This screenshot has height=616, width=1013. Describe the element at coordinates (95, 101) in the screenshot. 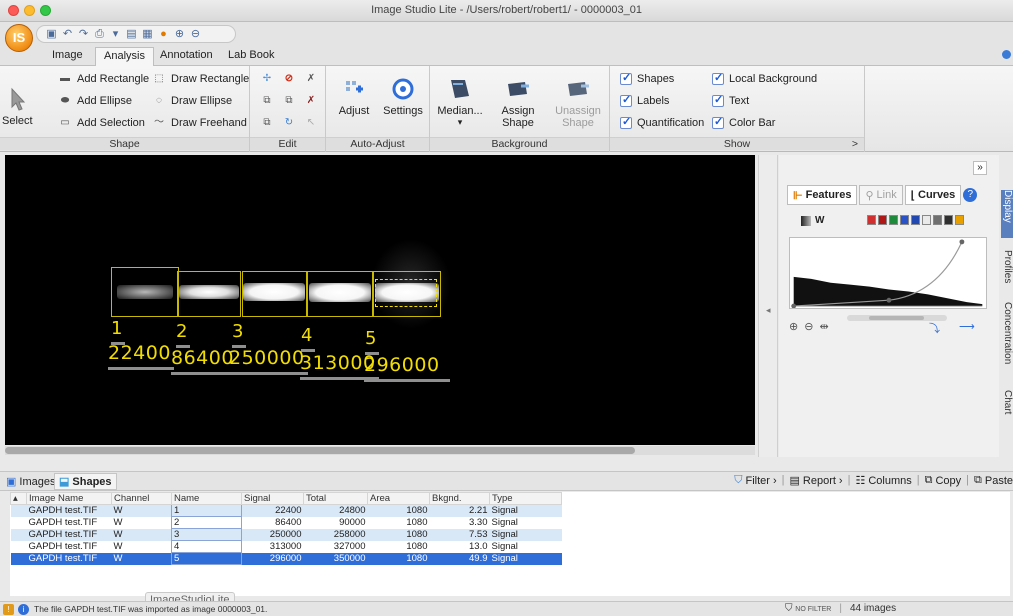

I see `add-ellipse-button: ⬬ Add Ellipse` at that location.